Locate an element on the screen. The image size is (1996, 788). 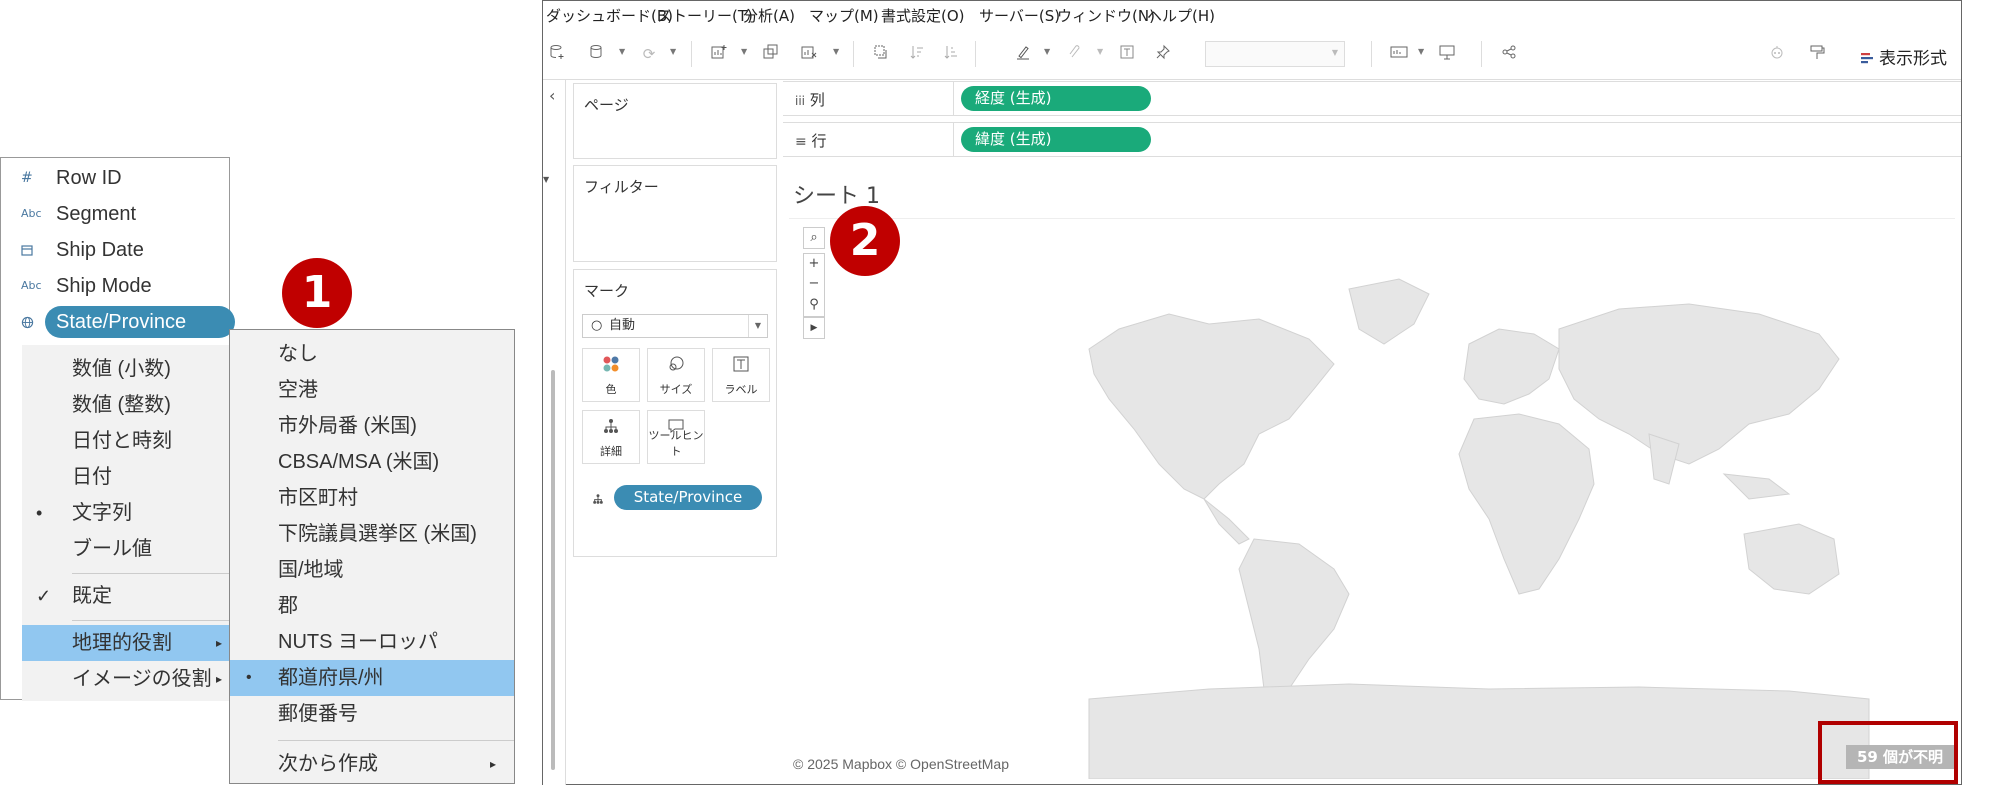
menu-item-default: ✓ 既定 is located at coordinates (126, 596).